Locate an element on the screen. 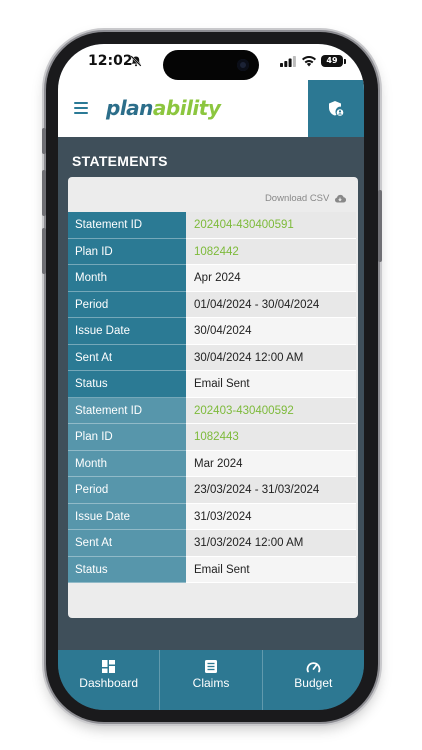  plan-id-link: 1082442 is located at coordinates (271, 251).